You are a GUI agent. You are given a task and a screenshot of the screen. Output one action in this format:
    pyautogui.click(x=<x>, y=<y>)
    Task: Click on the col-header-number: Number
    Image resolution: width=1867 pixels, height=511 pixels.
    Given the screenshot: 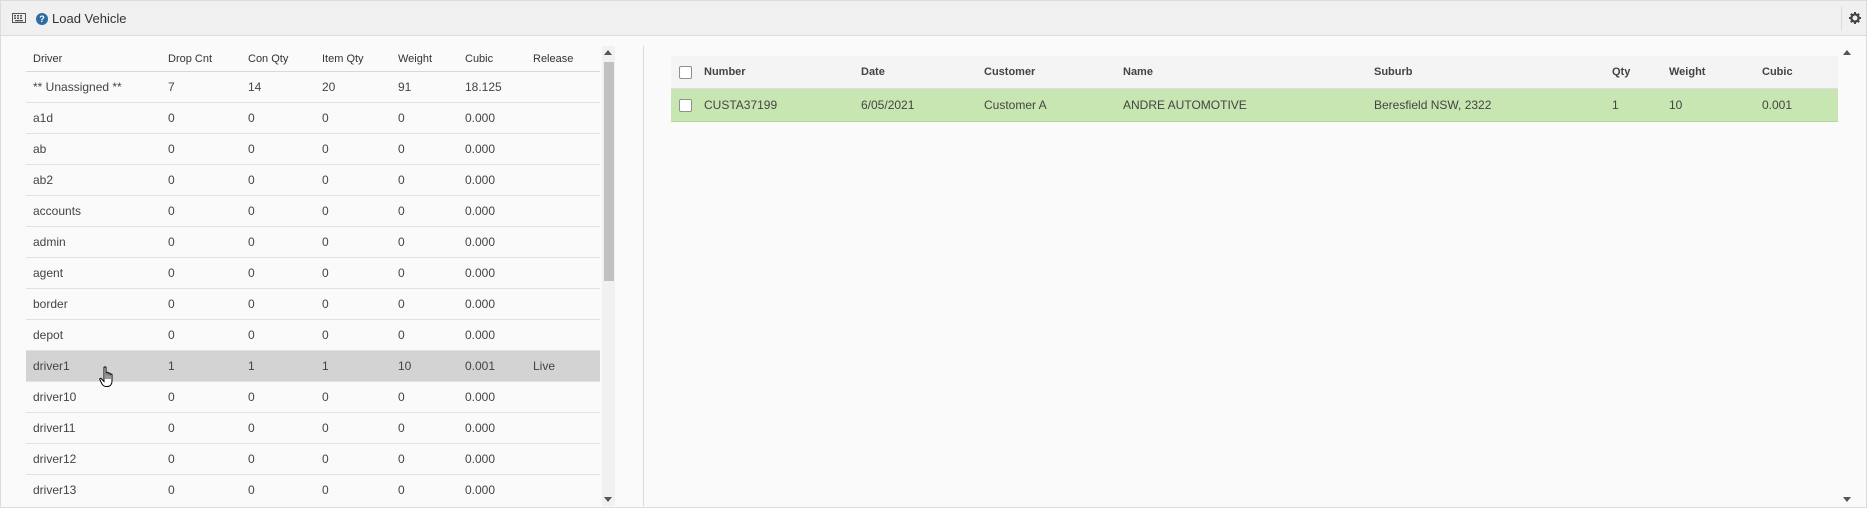 What is the action you would take?
    pyautogui.click(x=774, y=72)
    